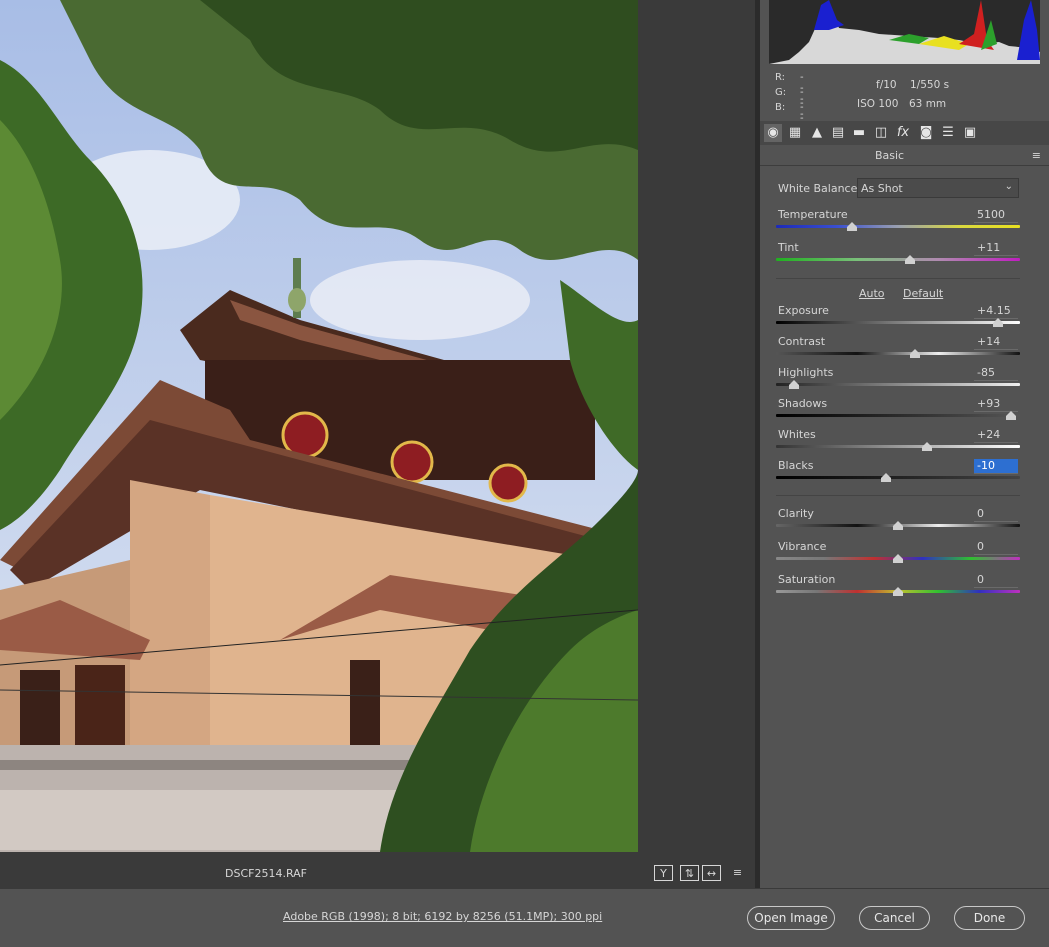 Image resolution: width=1049 pixels, height=947 pixels. I want to click on before-after-y-icon: Y, so click(663, 873).